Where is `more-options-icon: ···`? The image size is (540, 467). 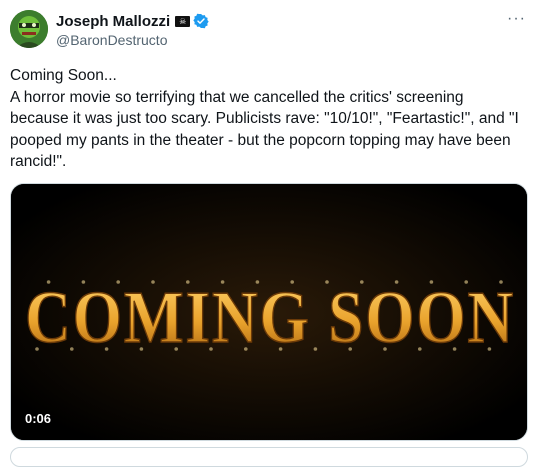 more-options-icon: ··· is located at coordinates (516, 19).